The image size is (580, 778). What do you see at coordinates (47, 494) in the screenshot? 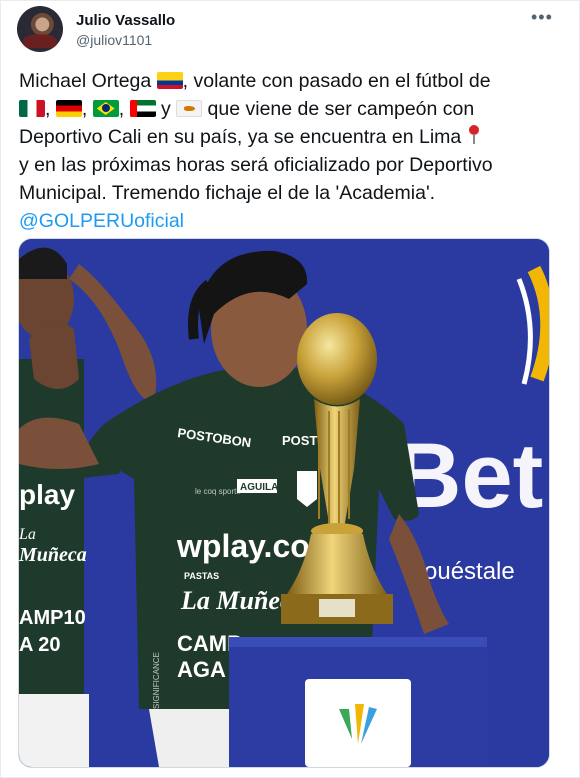
I see `left-jersey-text: play` at bounding box center [47, 494].